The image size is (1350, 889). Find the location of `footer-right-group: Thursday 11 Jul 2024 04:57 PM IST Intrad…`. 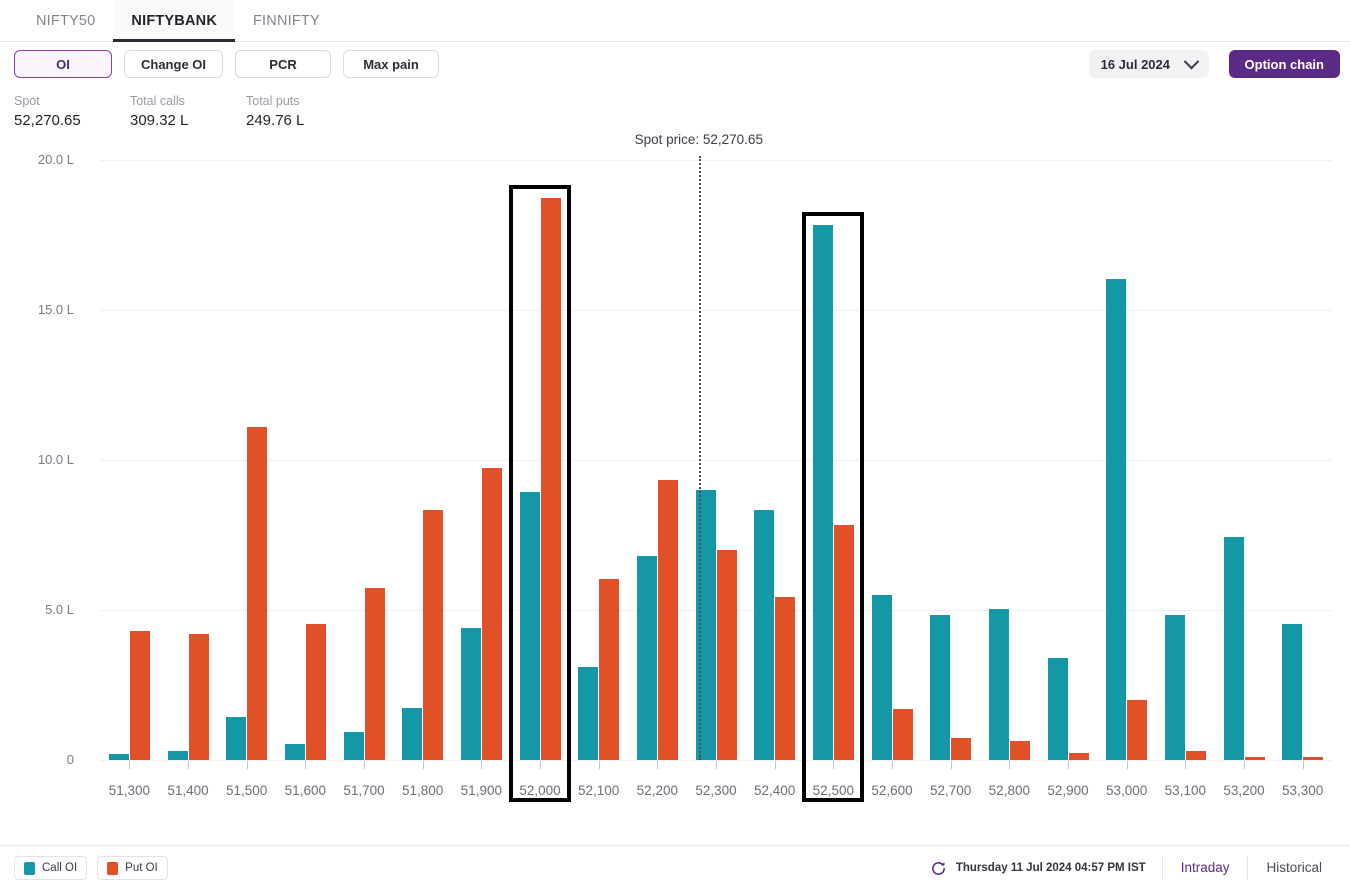

footer-right-group: Thursday 11 Jul 2024 04:57 PM IST Intrad… is located at coordinates (1135, 867).